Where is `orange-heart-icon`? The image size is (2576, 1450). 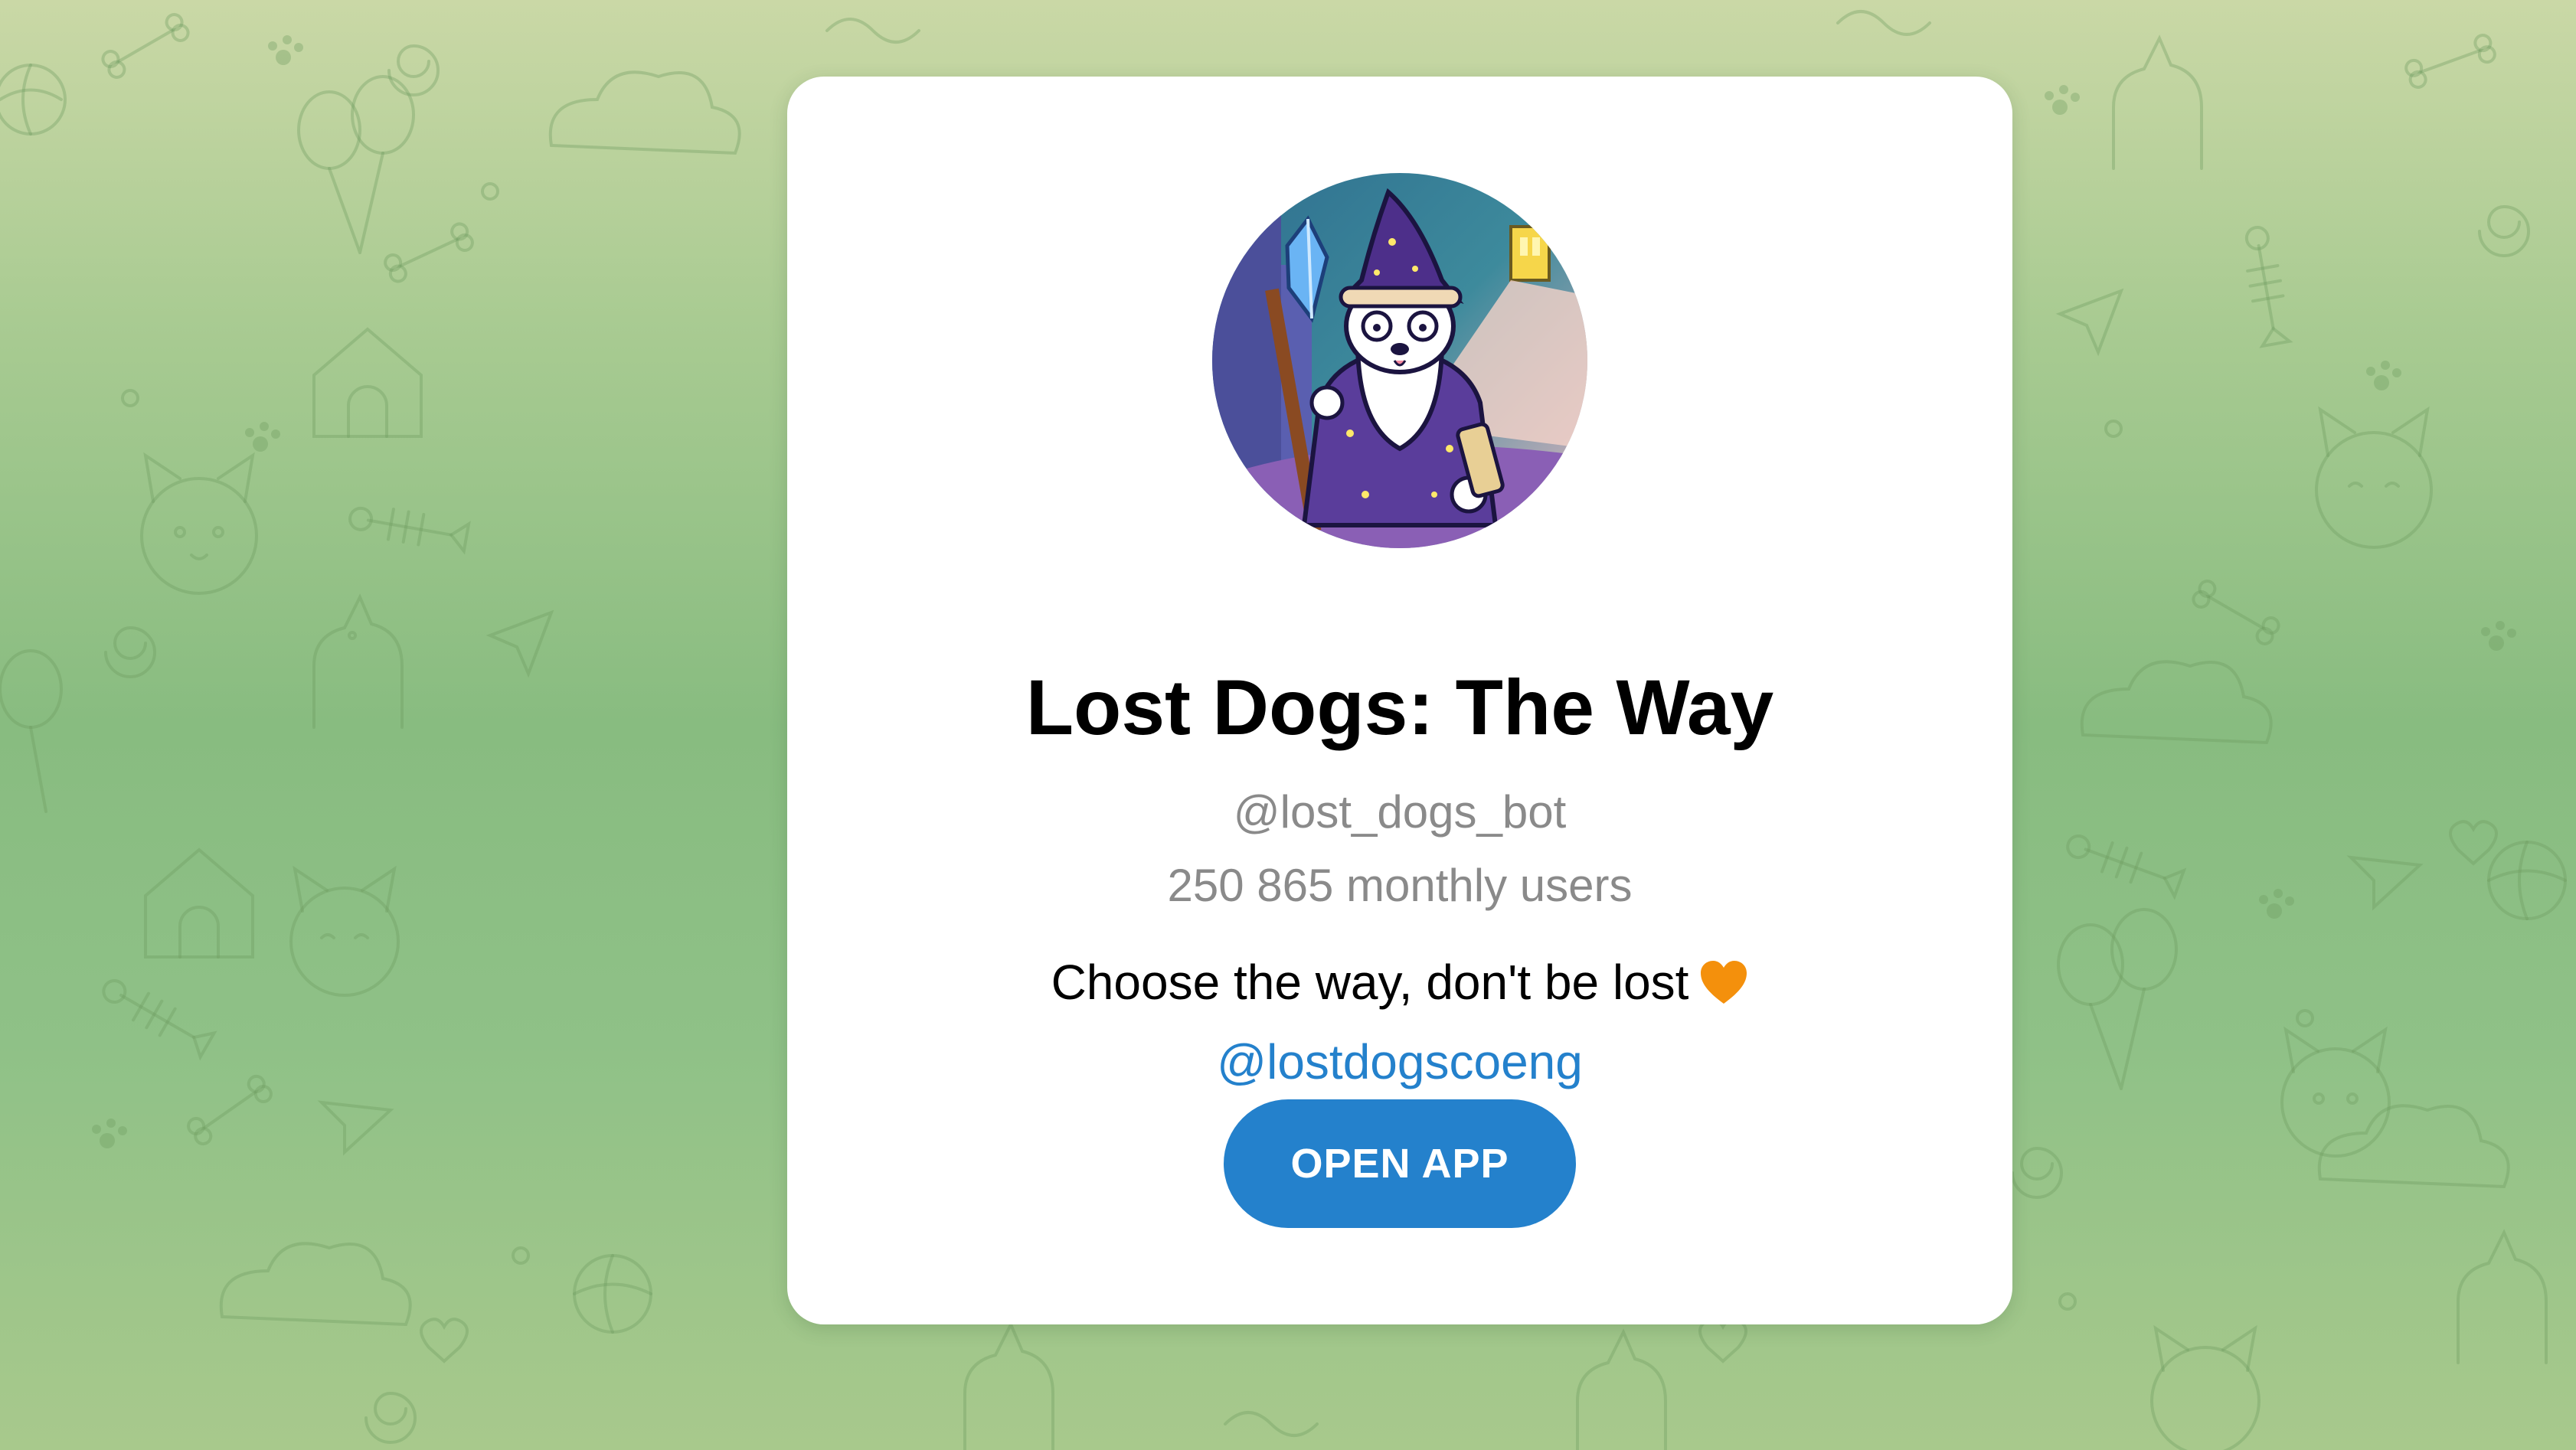 orange-heart-icon is located at coordinates (1723, 988).